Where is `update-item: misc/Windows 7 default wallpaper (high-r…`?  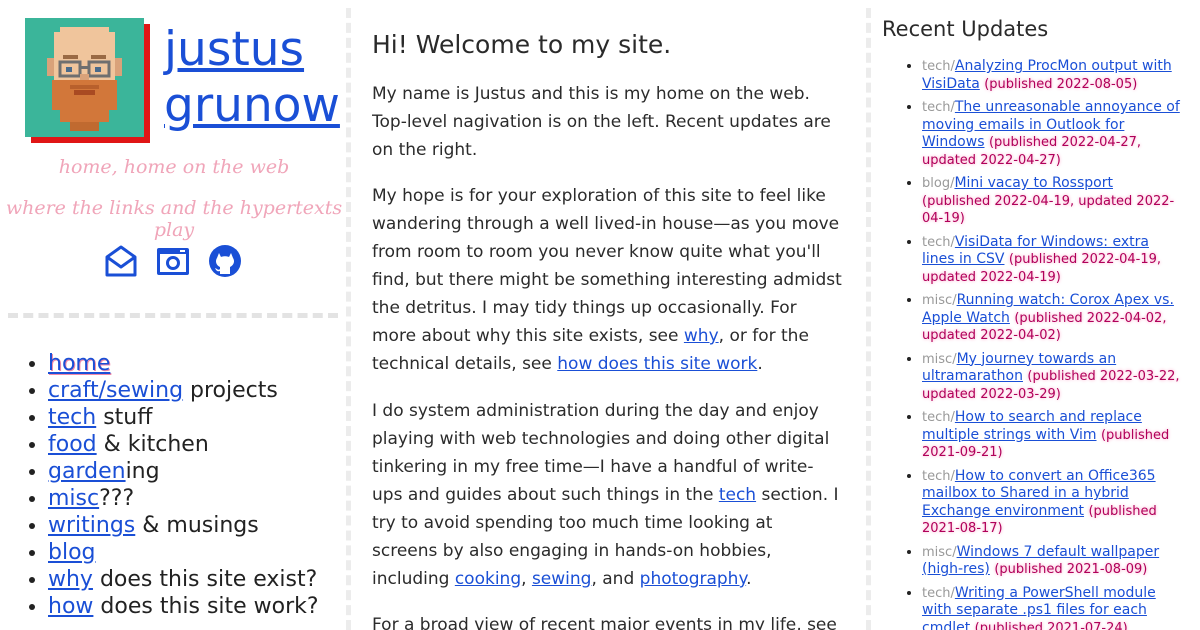
update-item: misc/Windows 7 default wallpaper (high-r… is located at coordinates (1052, 561).